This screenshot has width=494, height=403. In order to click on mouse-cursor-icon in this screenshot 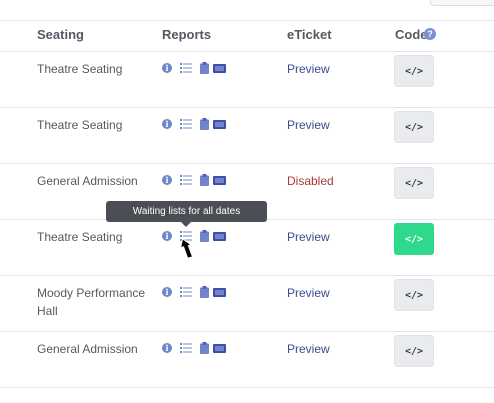, I will do `click(187, 248)`.